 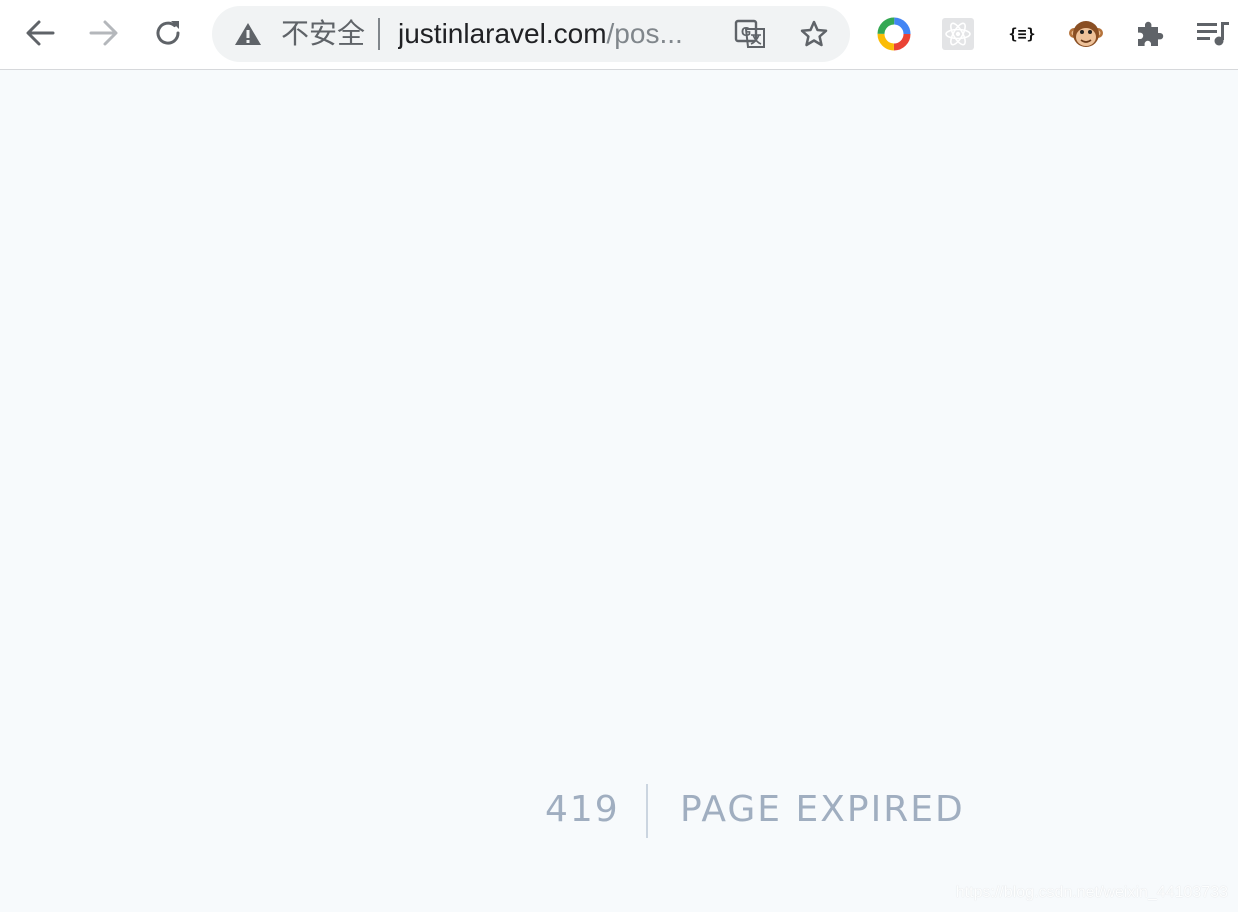 I want to click on omnibox-separator, so click(x=379, y=34).